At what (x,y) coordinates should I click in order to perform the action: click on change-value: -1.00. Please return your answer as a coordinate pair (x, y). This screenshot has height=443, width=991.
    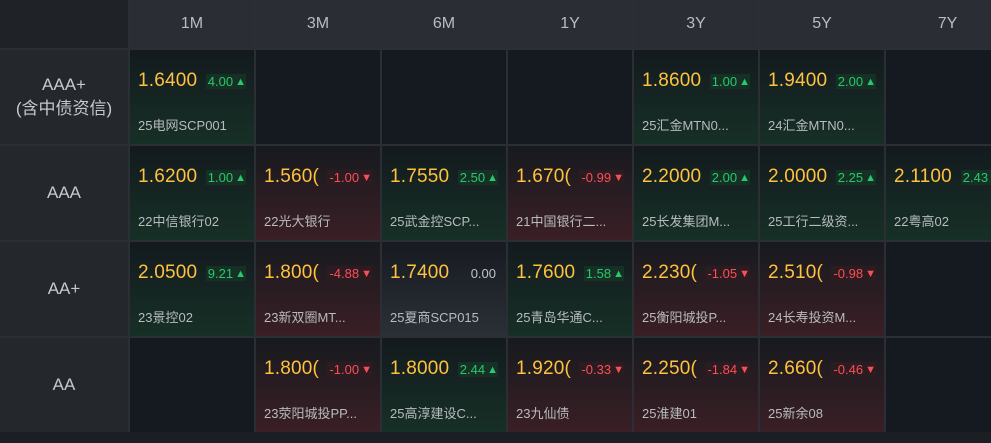
    Looking at the image, I should click on (344, 177).